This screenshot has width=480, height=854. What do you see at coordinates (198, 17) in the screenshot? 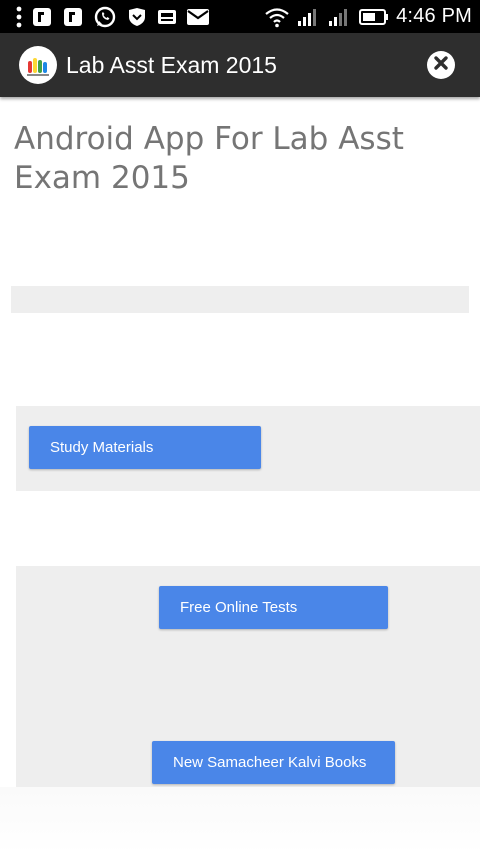
I see `mail-icon` at bounding box center [198, 17].